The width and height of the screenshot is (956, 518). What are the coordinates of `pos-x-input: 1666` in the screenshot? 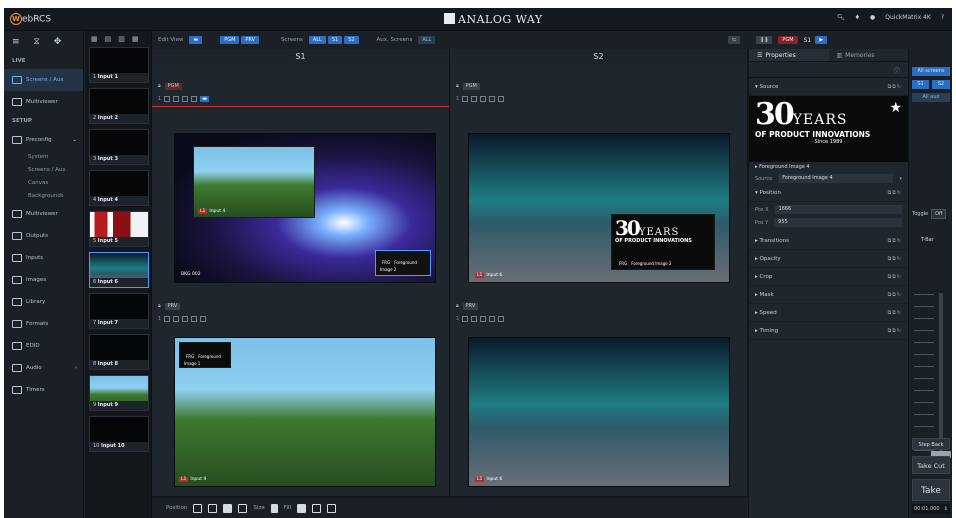 It's located at (838, 209).